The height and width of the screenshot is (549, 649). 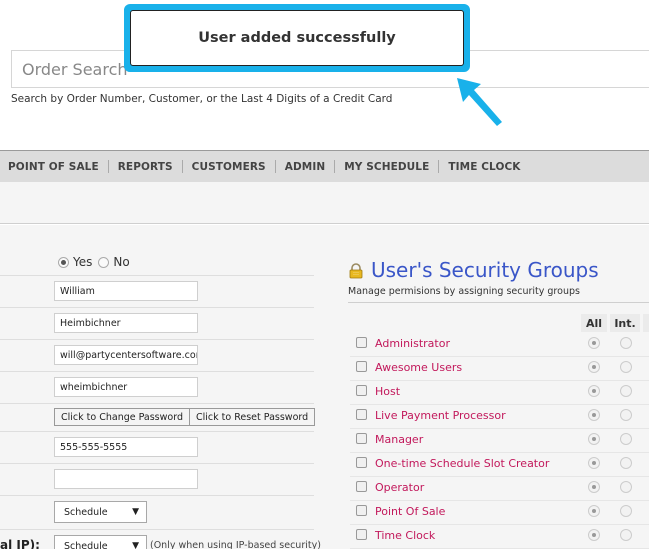 I want to click on security-group-name: Operator, so click(x=399, y=487).